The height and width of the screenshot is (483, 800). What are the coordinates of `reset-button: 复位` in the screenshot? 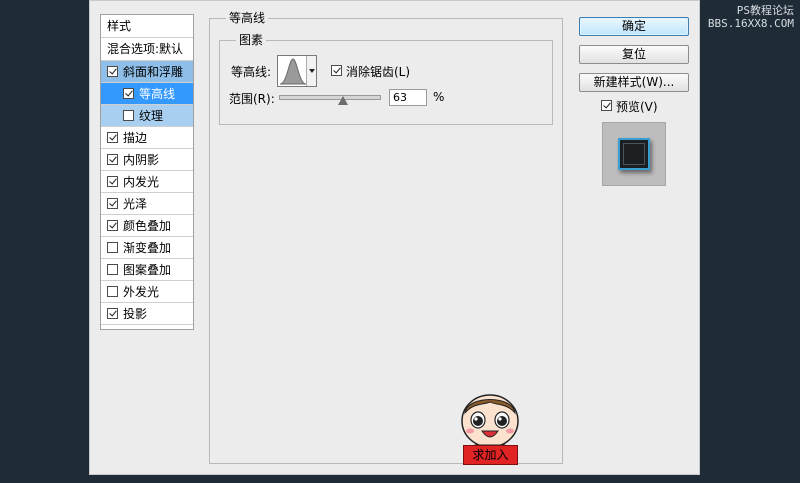 It's located at (634, 54).